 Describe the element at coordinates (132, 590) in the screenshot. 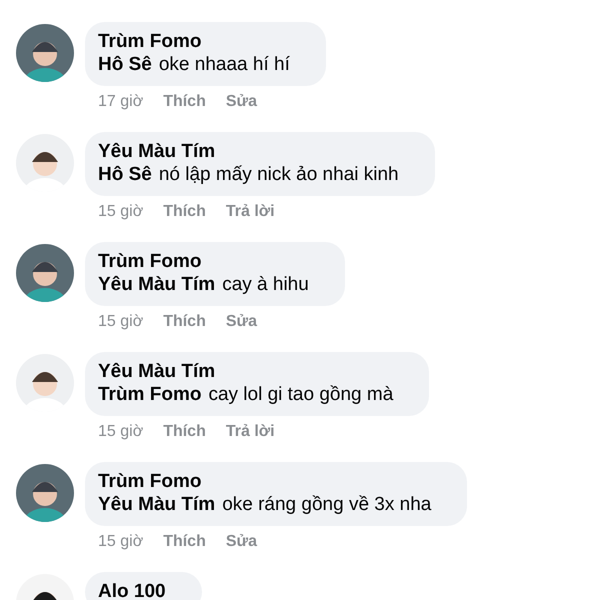

I see `author-name: Alo 100` at that location.